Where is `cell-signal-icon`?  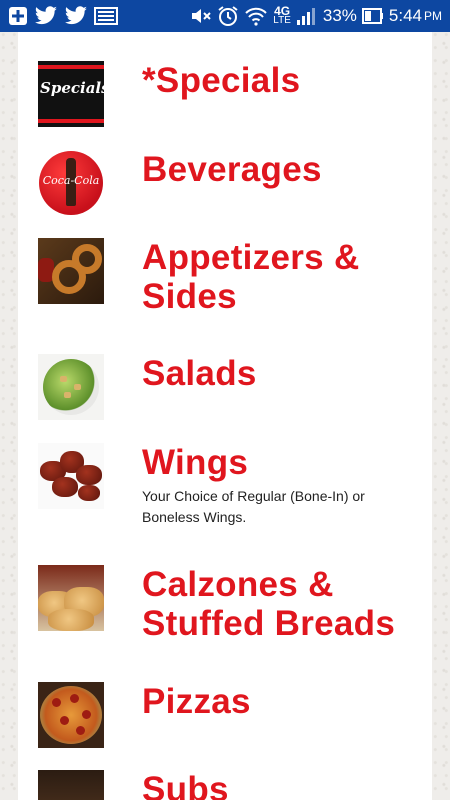 cell-signal-icon is located at coordinates (307, 16).